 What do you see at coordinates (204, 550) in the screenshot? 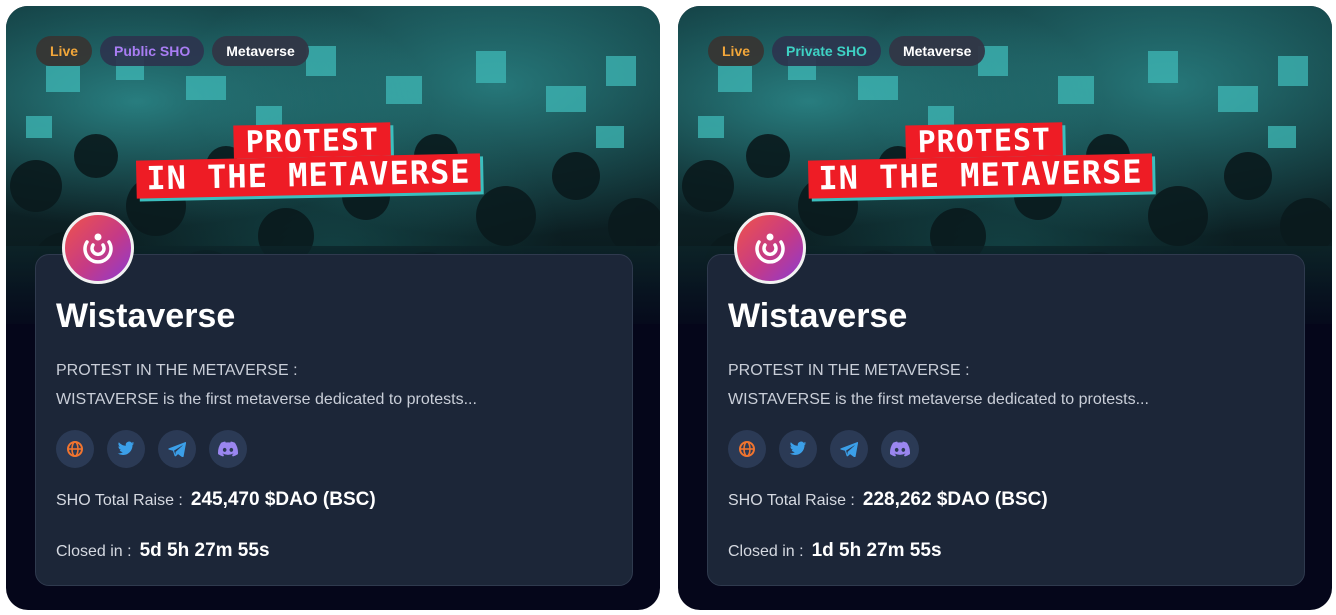
I see `countdown-value: 5d 5h 27m 55s` at bounding box center [204, 550].